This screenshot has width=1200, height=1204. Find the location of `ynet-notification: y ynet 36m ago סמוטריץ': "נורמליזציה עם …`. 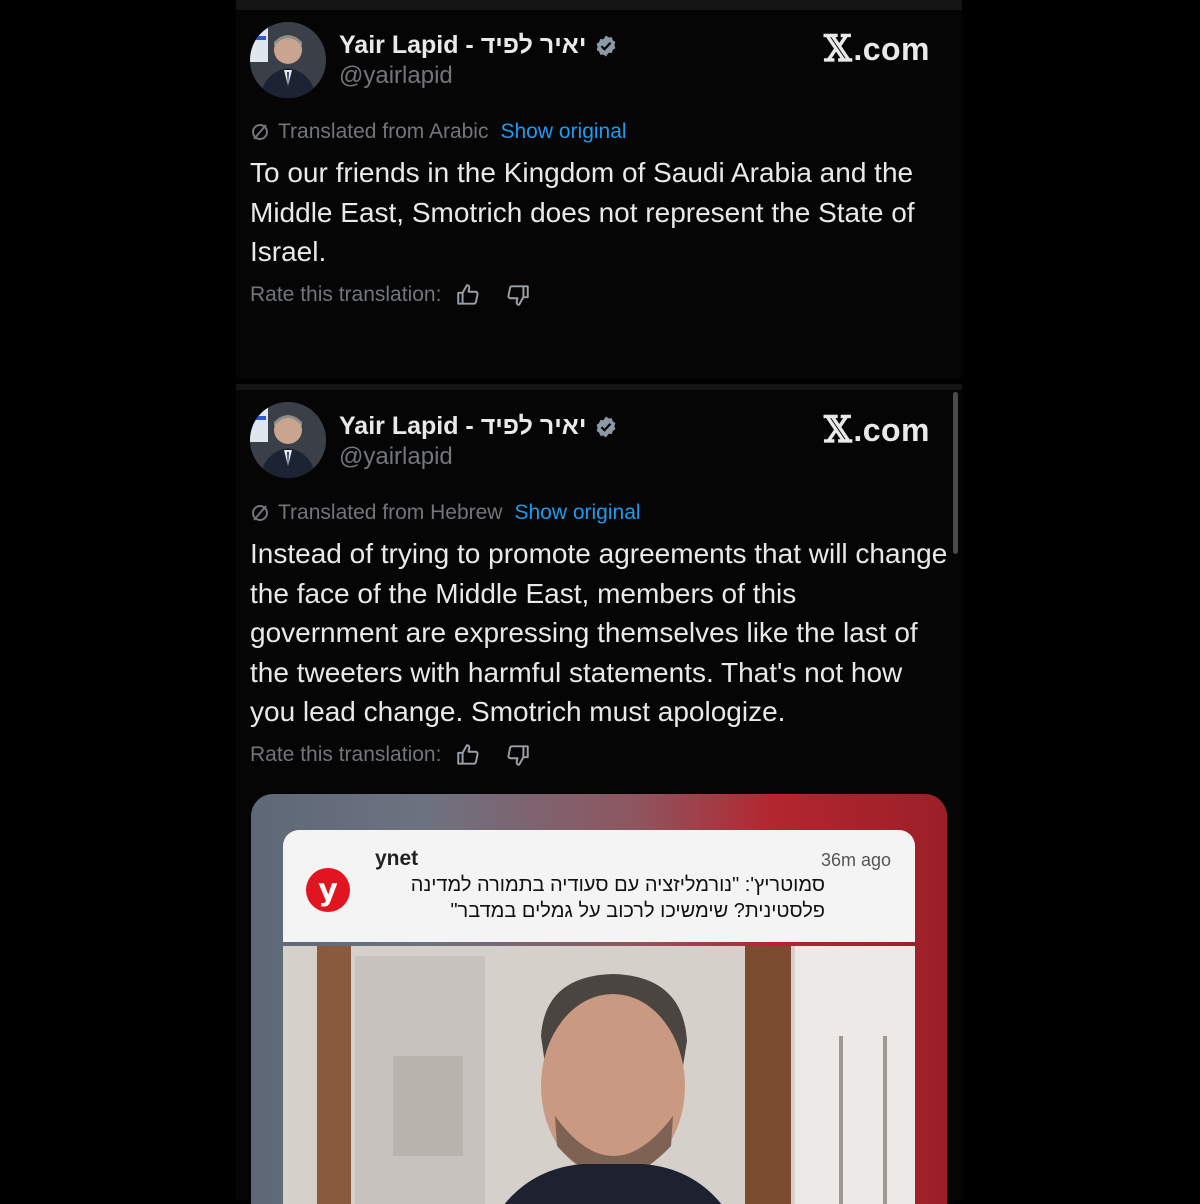

ynet-notification: y ynet 36m ago סמוטריץ': "נורמליזציה עם … is located at coordinates (599, 886).